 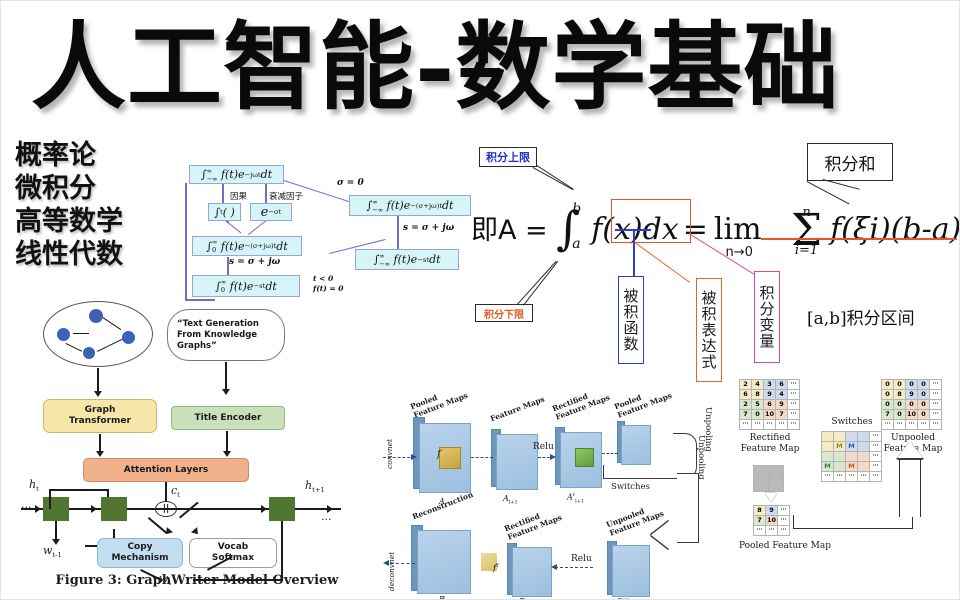 I want to click on formula-upper-limit: b, so click(x=577, y=209).